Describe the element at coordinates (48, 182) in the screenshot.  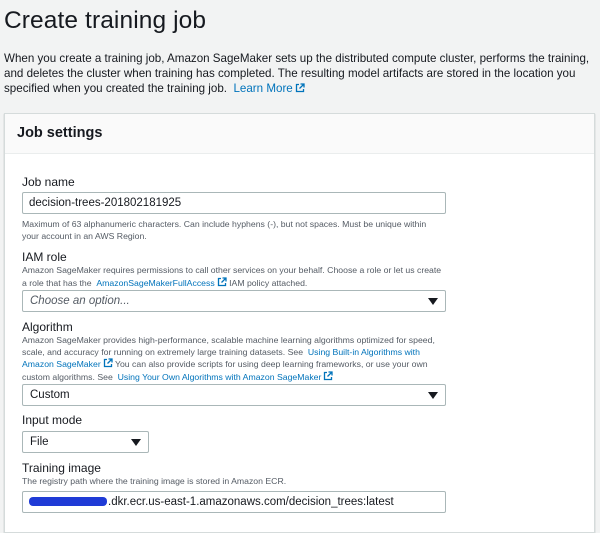
I see `job-name-label: Job name` at that location.